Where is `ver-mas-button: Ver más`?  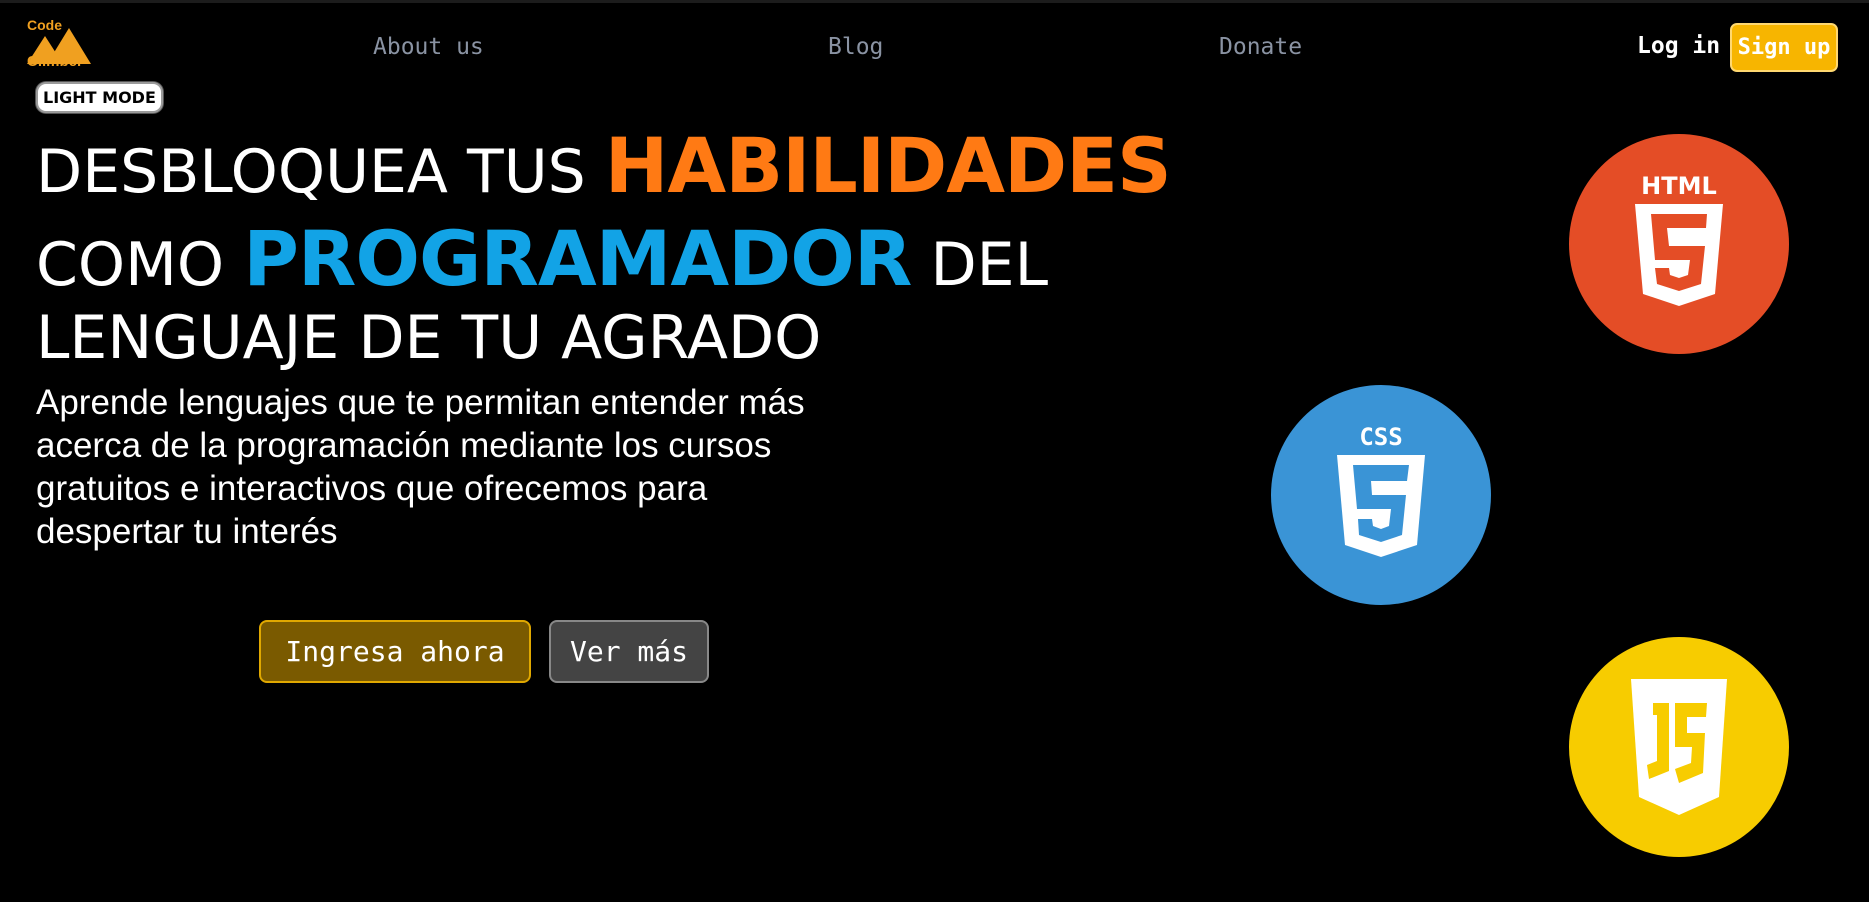
ver-mas-button: Ver más is located at coordinates (629, 651).